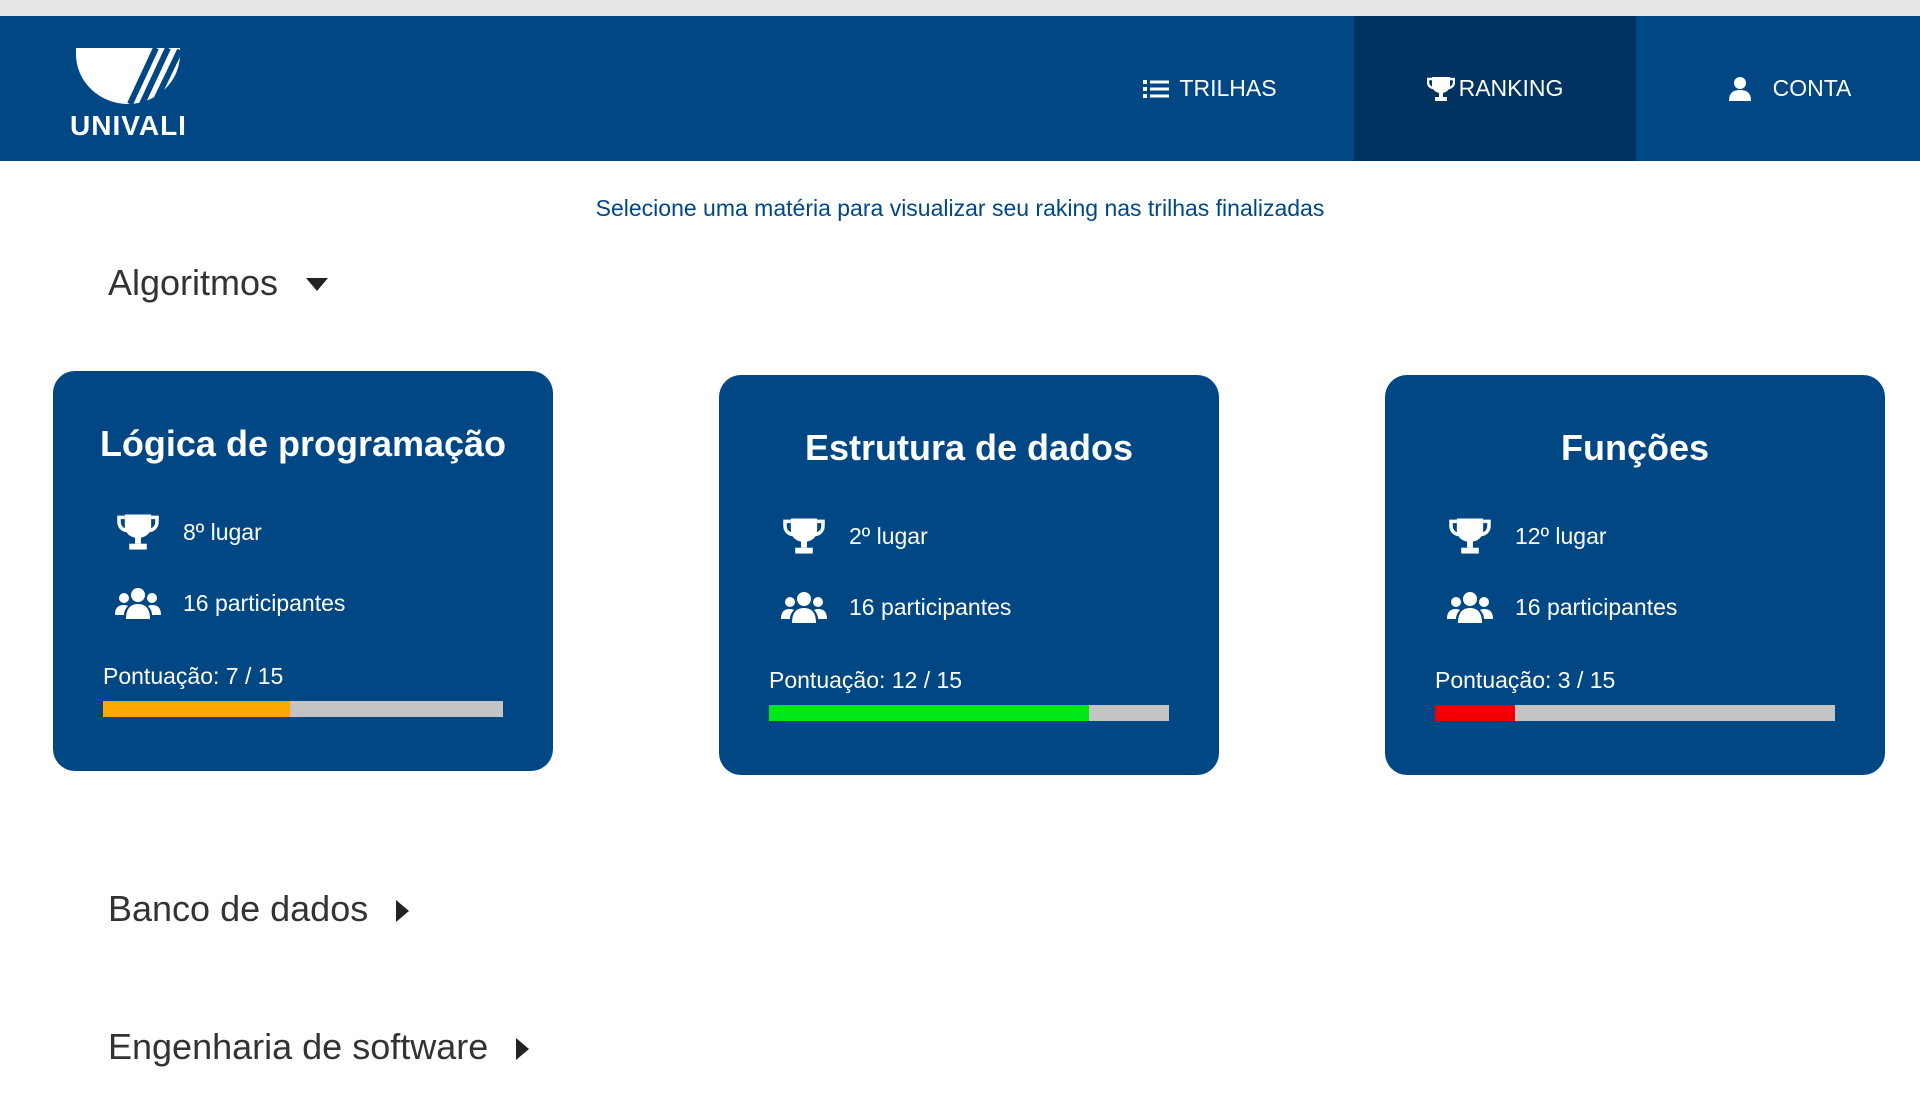 The image size is (1920, 1096). I want to click on card-title: Lógica de programação, so click(303, 443).